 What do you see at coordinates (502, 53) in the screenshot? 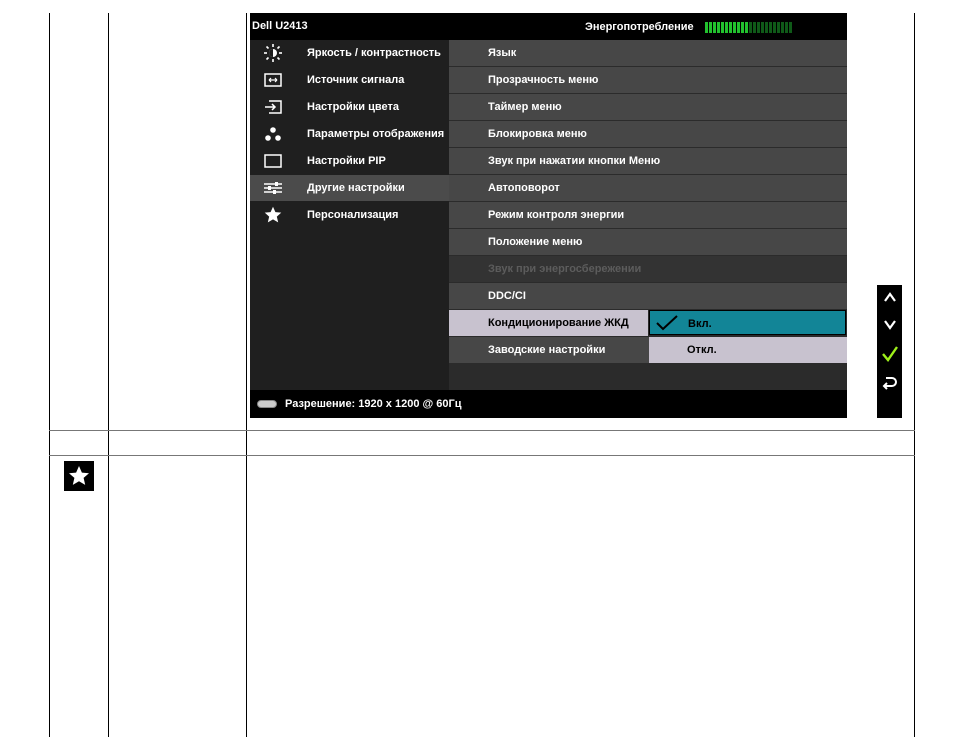
I see `submenu-item-label: Язык` at bounding box center [502, 53].